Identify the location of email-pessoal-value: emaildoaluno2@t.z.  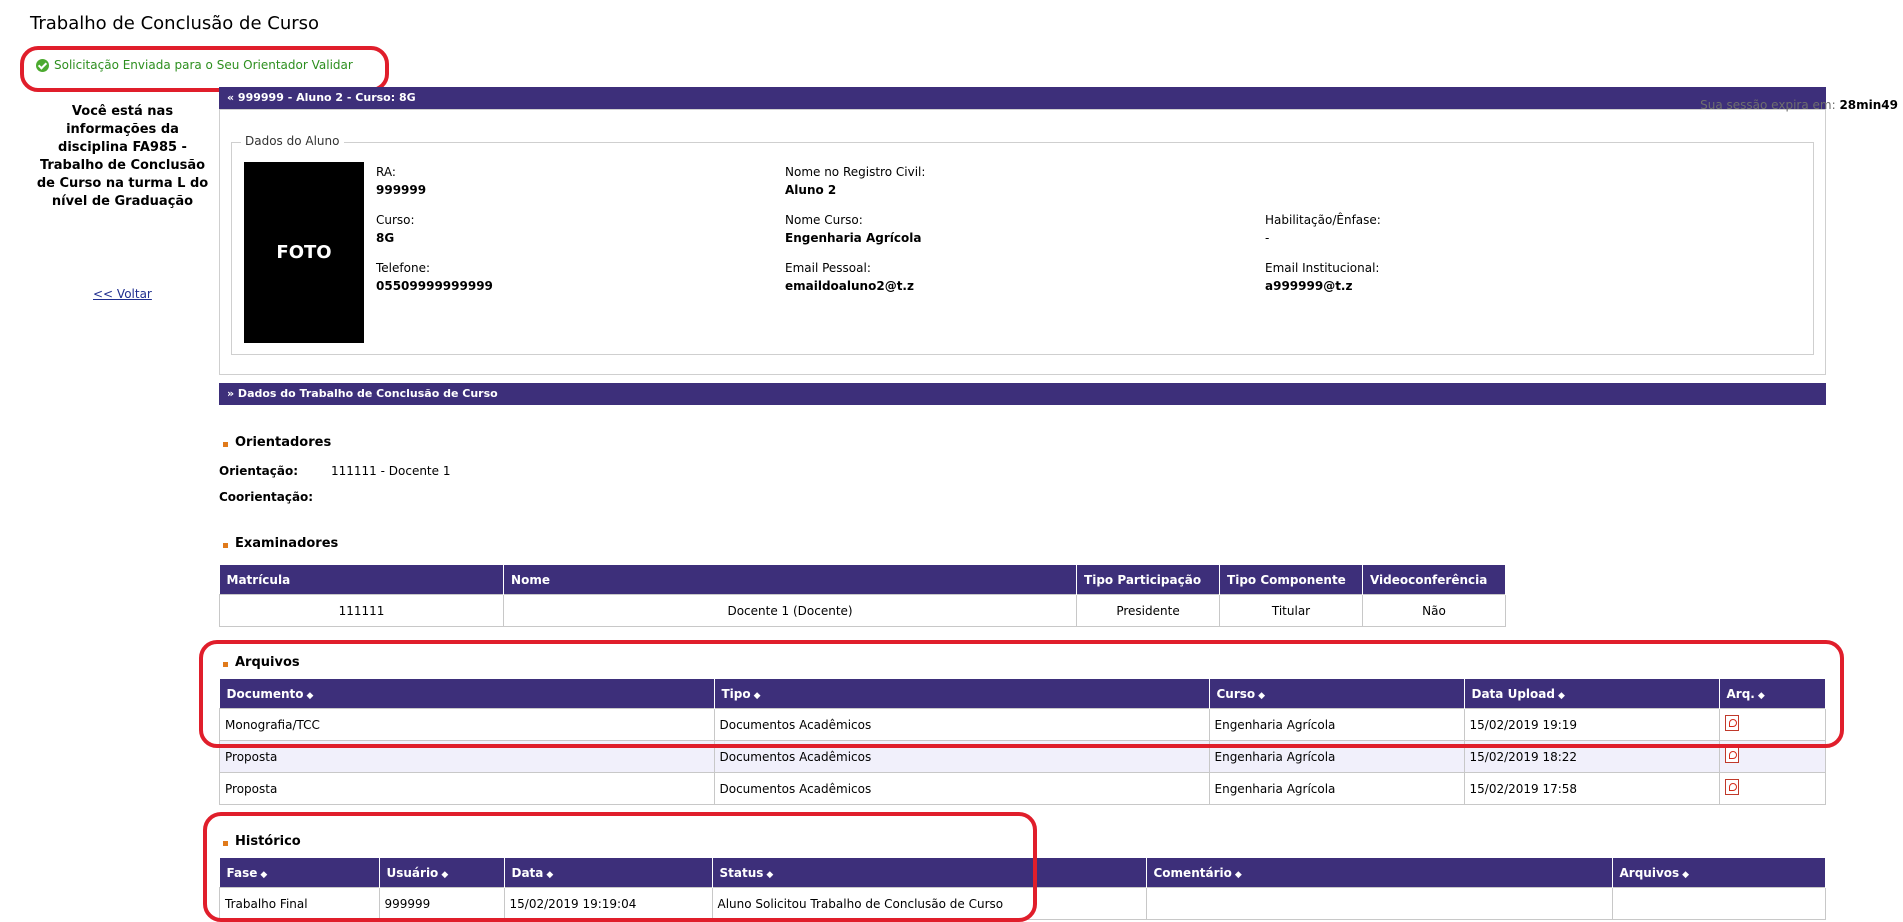
(849, 286).